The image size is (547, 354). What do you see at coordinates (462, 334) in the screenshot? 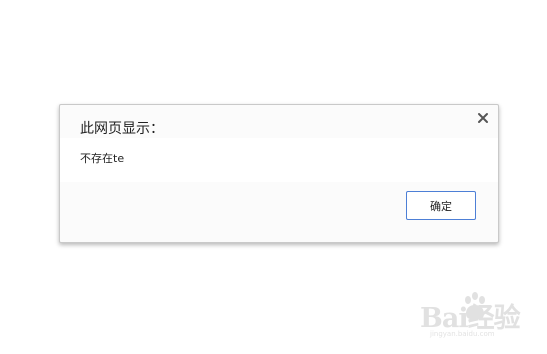
I see `watermark-url: jingyan.baidu.com` at bounding box center [462, 334].